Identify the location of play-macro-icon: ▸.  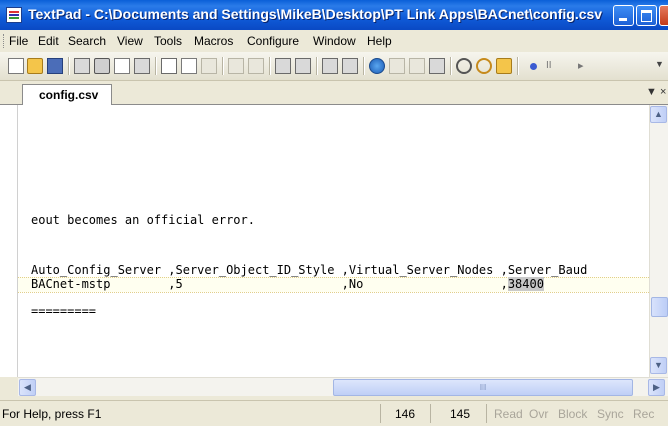
(581, 67).